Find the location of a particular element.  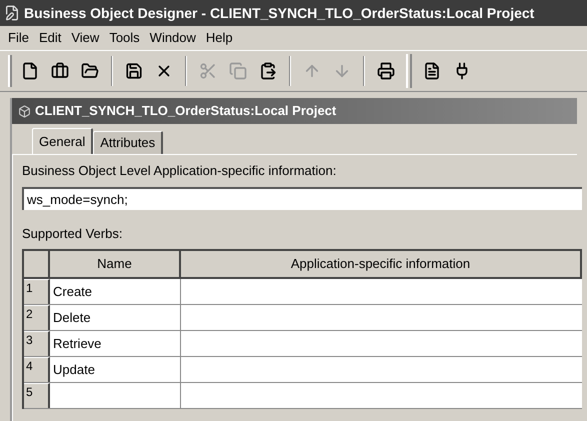

menu-item: Window is located at coordinates (173, 38).